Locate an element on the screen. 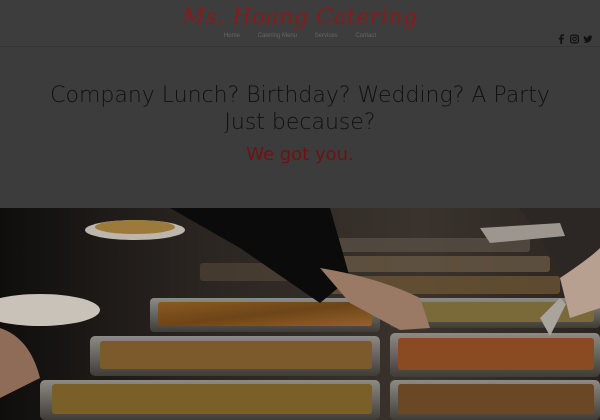  nav-item-services: Services is located at coordinates (326, 36).